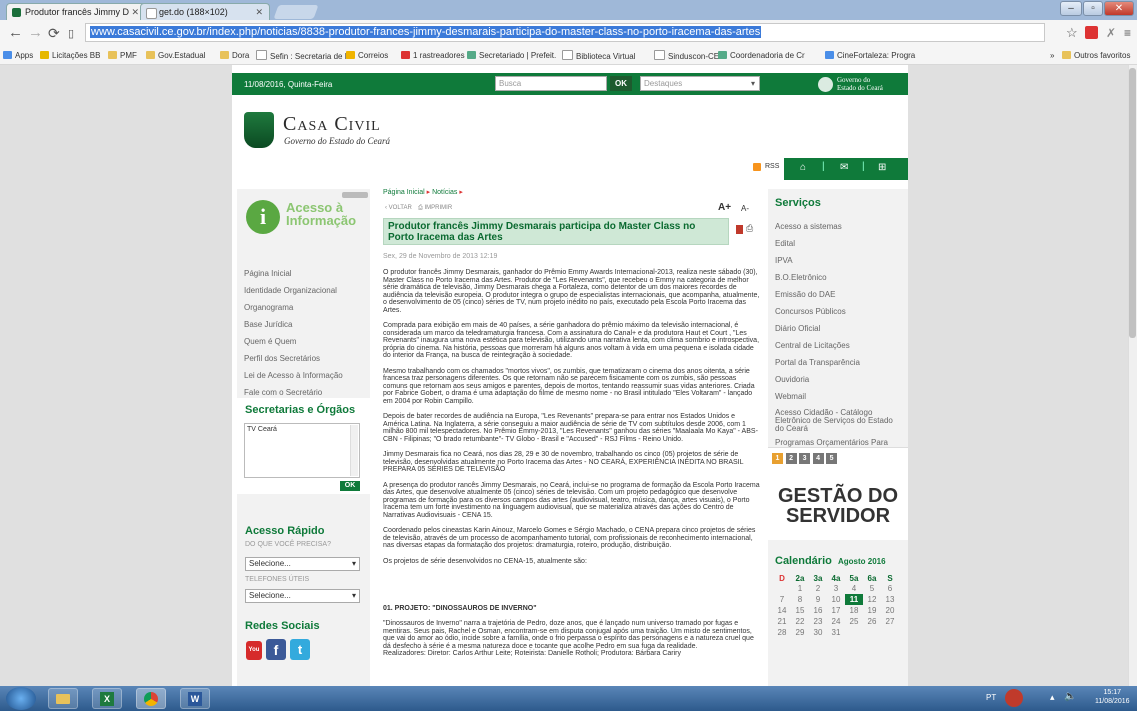  Describe the element at coordinates (839, 345) in the screenshot. I see `service-link: Central de Licitações` at that location.